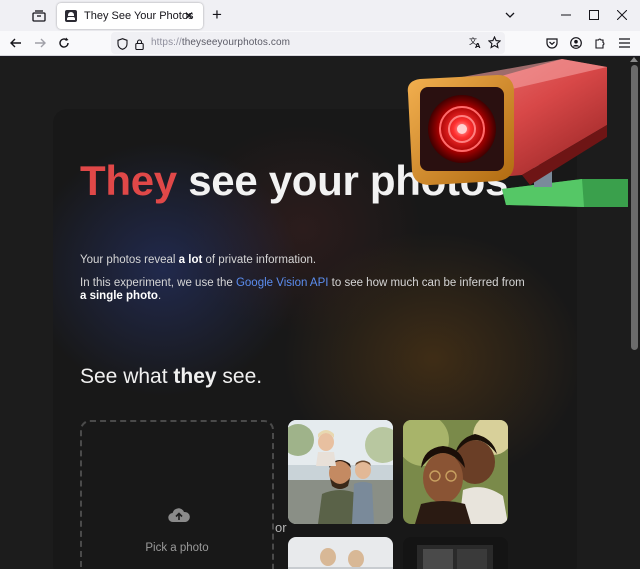 The width and height of the screenshot is (640, 569). Describe the element at coordinates (159, 296) in the screenshot. I see `intro-line2-post: .` at that location.